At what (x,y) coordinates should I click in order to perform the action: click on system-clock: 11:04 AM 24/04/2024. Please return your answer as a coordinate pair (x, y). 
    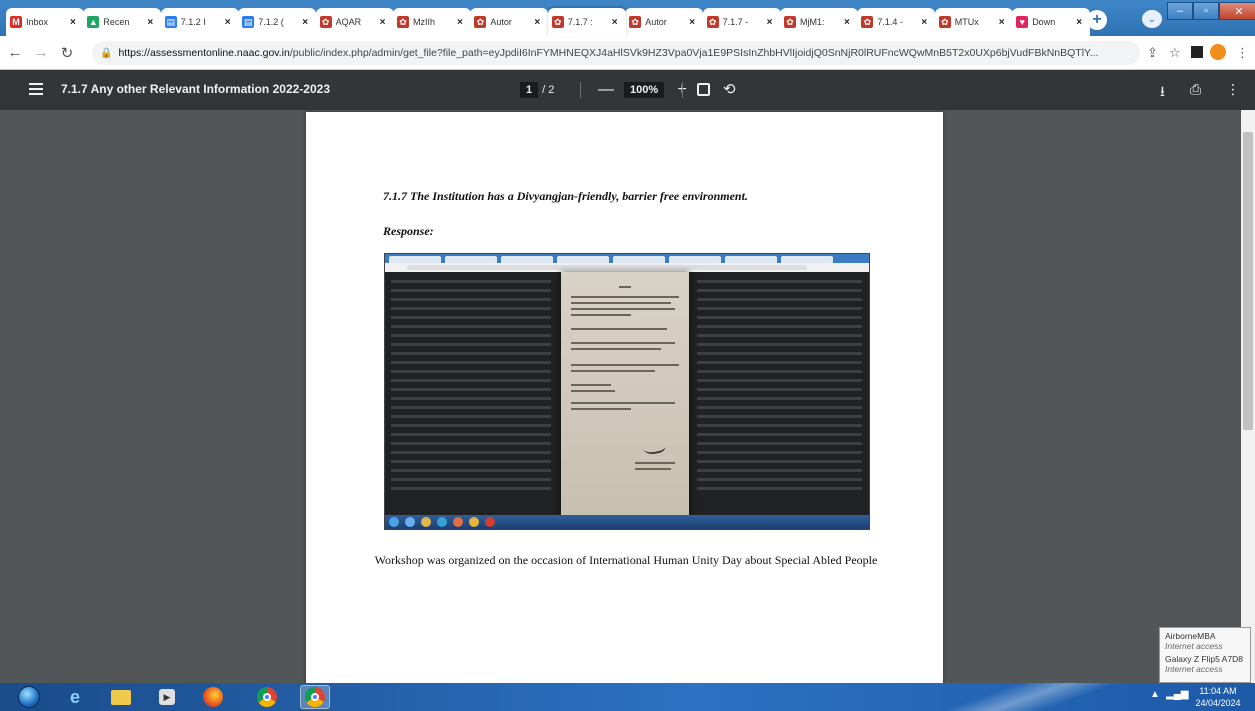
    Looking at the image, I should click on (1218, 697).